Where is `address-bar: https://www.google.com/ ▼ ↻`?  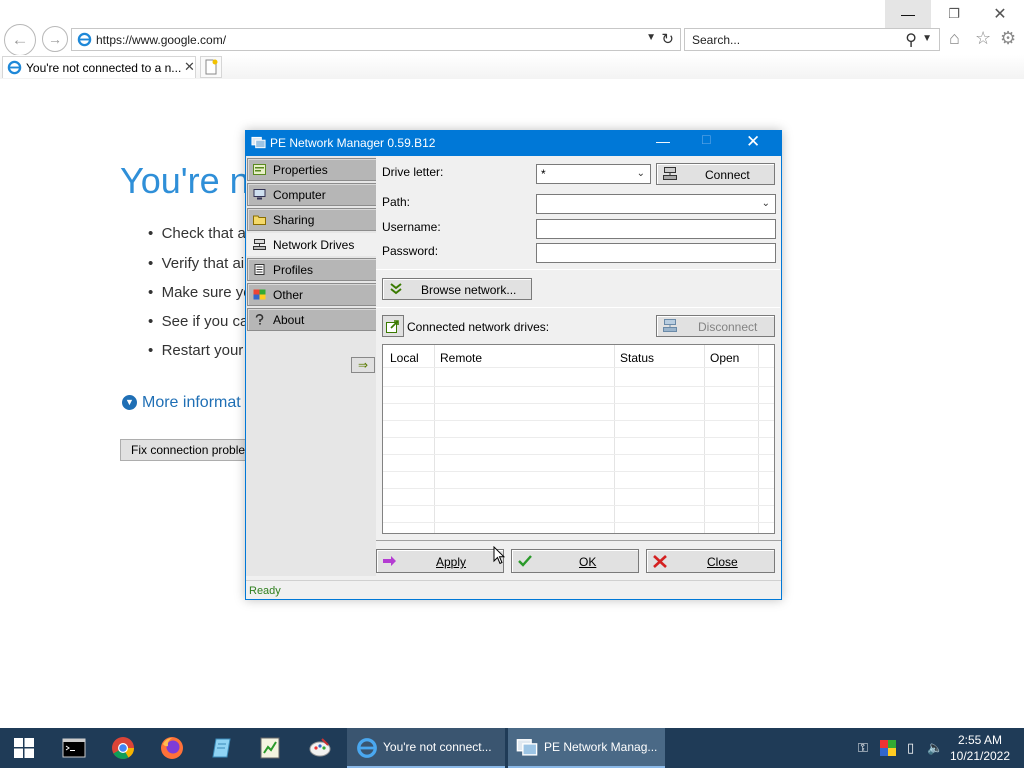
address-bar: https://www.google.com/ ▼ ↻ is located at coordinates (376, 39).